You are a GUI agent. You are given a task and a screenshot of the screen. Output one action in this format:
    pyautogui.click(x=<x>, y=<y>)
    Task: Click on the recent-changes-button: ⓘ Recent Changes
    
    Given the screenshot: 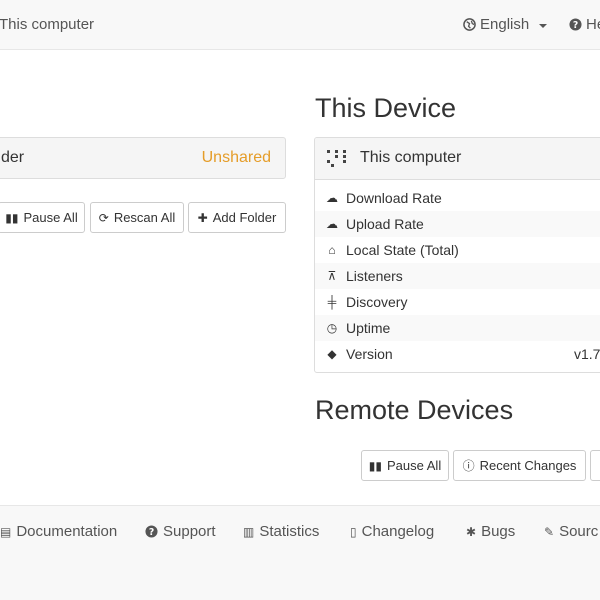 What is the action you would take?
    pyautogui.click(x=519, y=465)
    